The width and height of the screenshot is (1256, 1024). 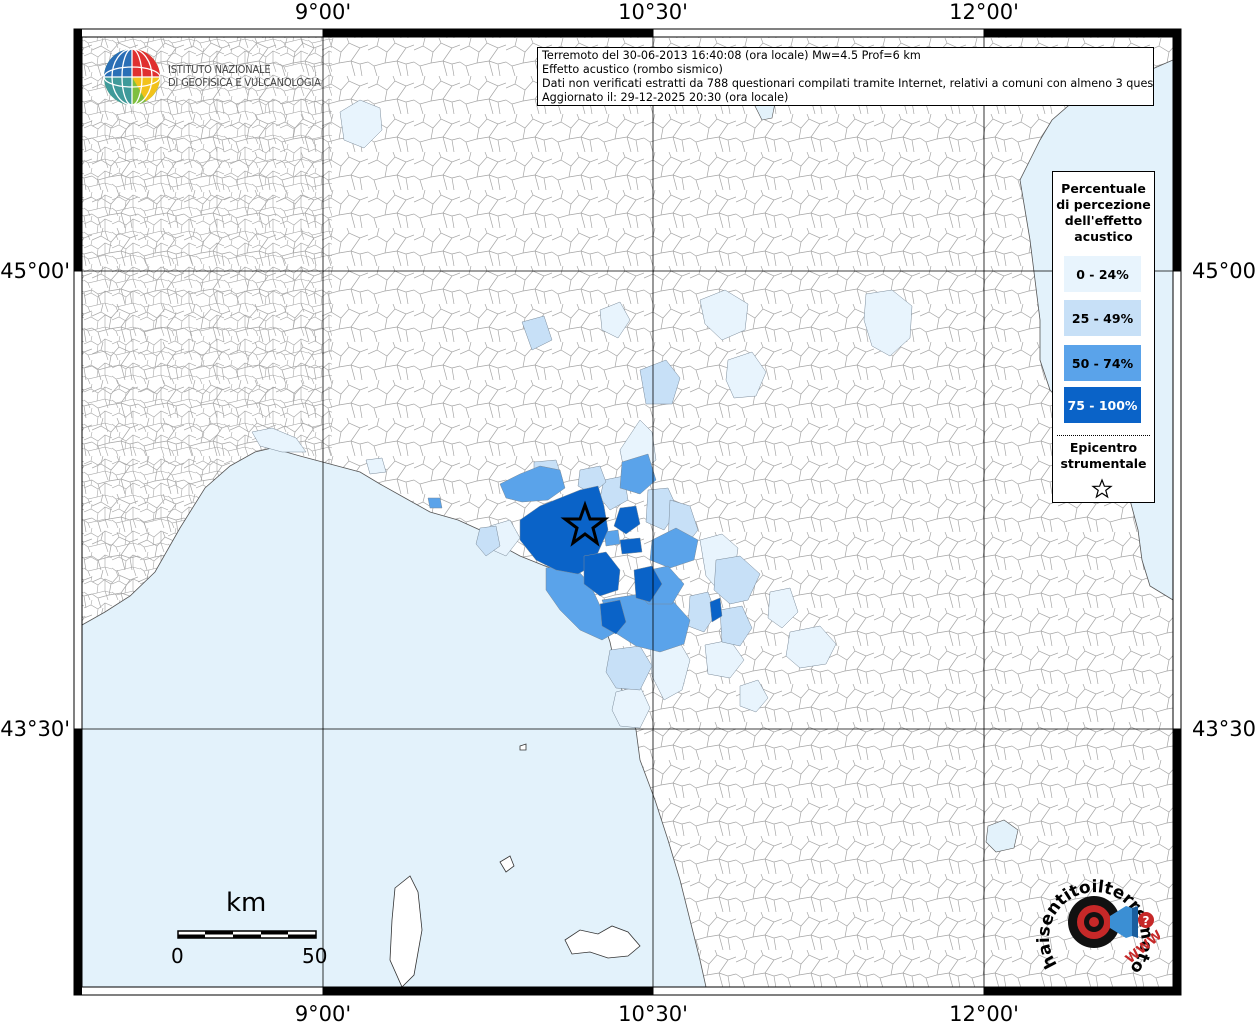 What do you see at coordinates (1146, 921) in the screenshot?
I see `haisentito-question: ?` at bounding box center [1146, 921].